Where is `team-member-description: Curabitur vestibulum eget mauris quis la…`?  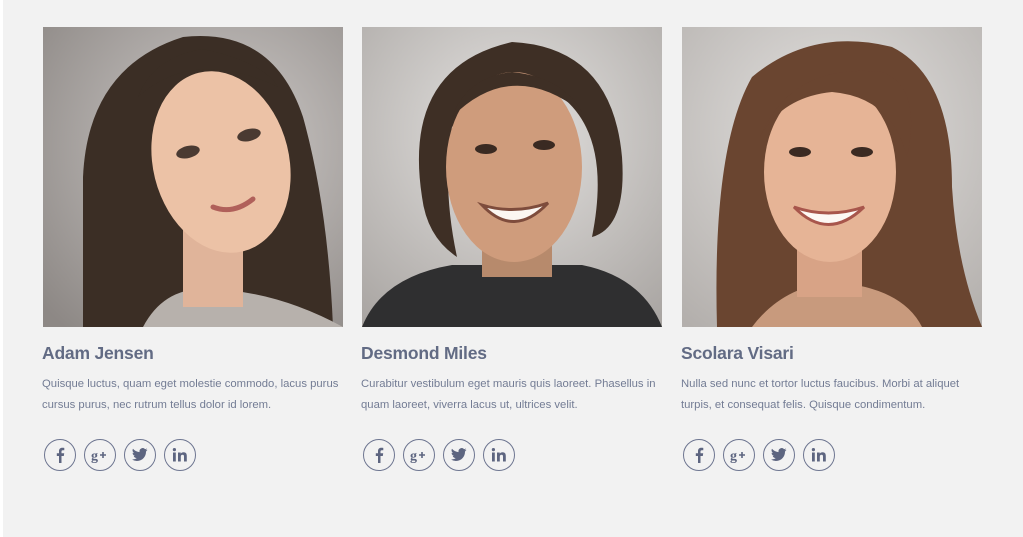
team-member-description: Curabitur vestibulum eget mauris quis la… is located at coordinates (508, 394).